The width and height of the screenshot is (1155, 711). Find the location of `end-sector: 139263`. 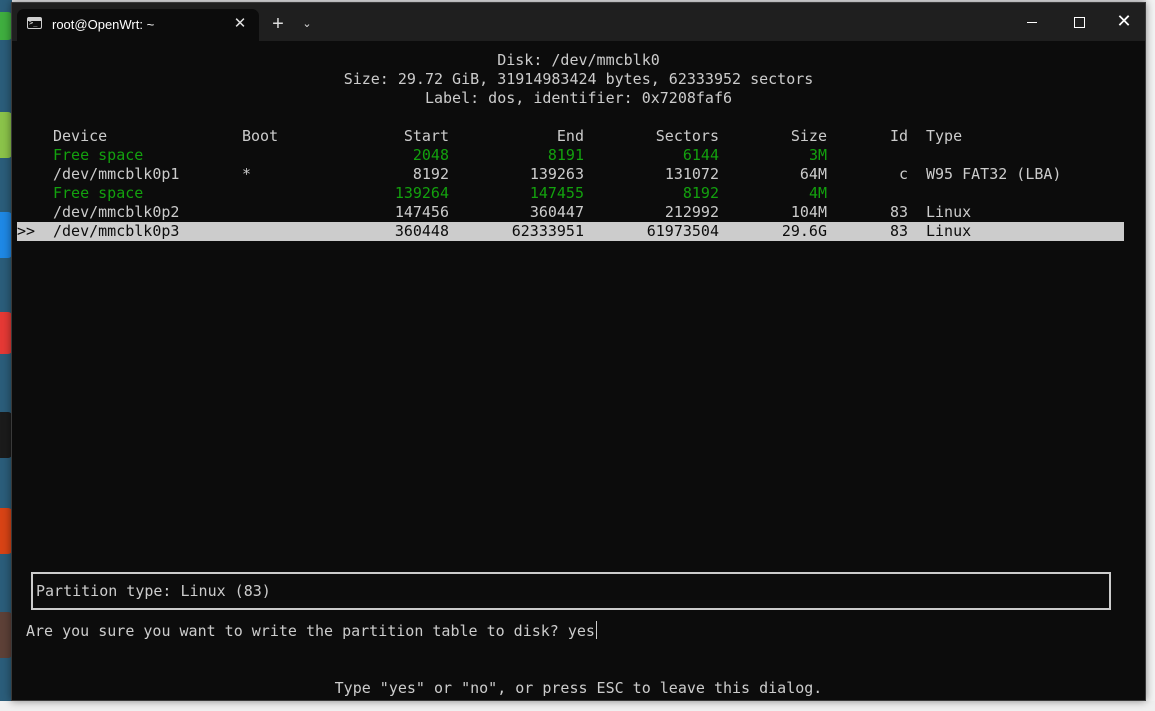

end-sector: 139263 is located at coordinates (556, 174).